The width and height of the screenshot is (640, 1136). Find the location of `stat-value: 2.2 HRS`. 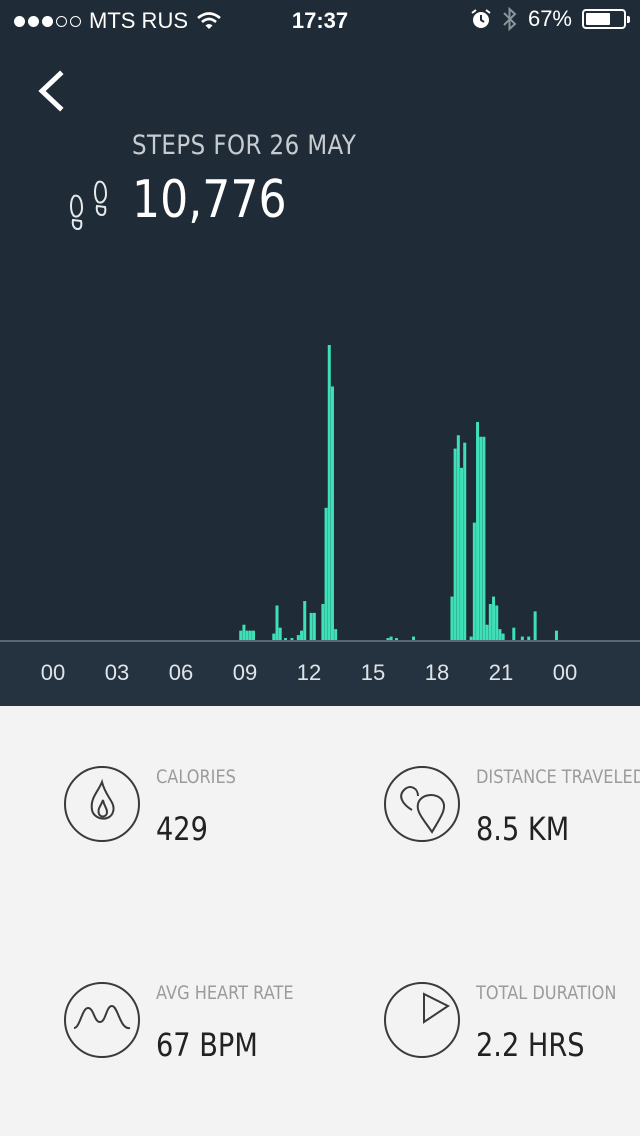

stat-value: 2.2 HRS is located at coordinates (530, 1045).